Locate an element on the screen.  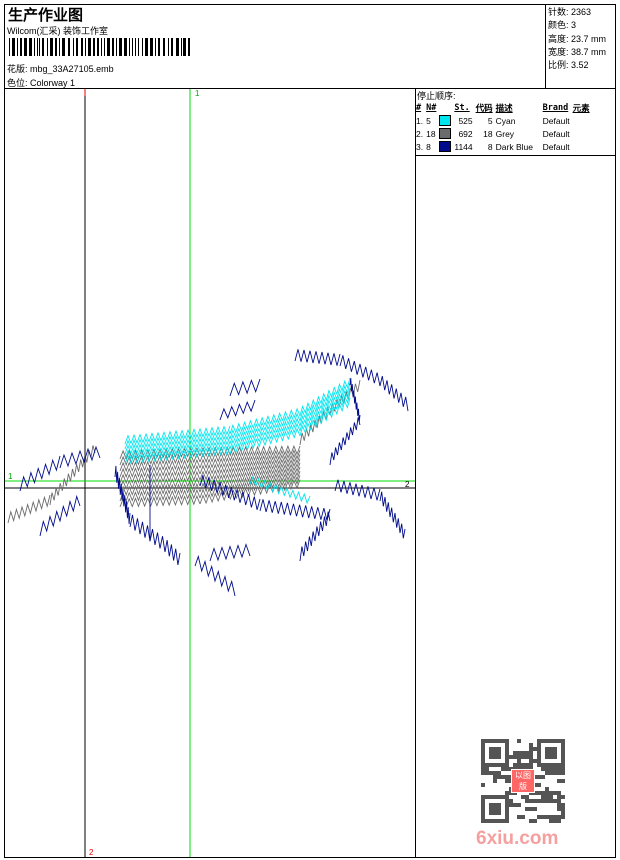
guide-label-h-left: 1 is located at coordinates (10, 476).